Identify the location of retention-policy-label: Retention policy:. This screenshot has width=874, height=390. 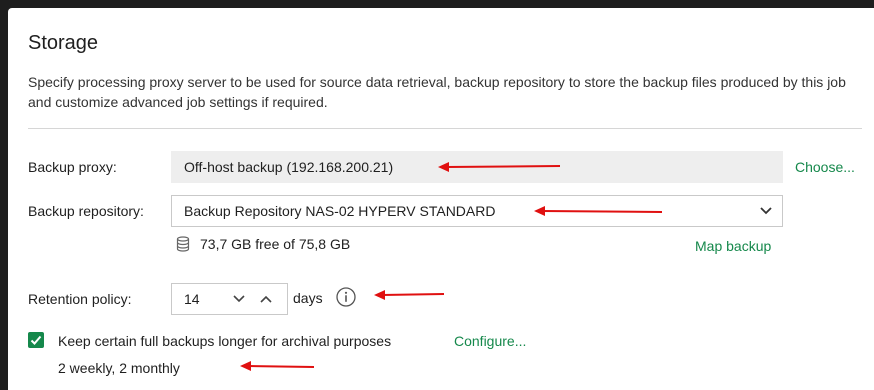
(80, 299).